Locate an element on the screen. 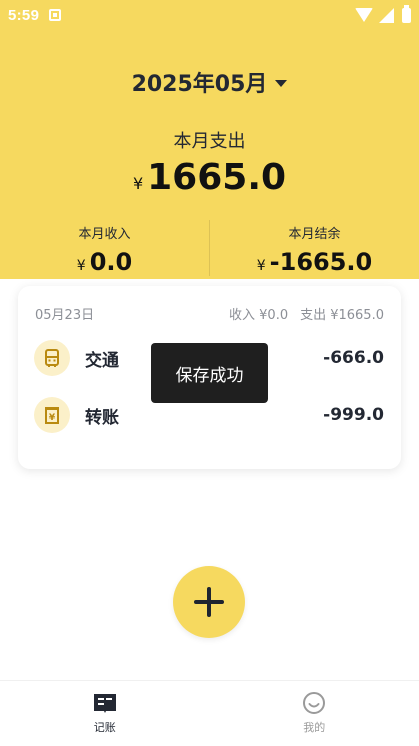  smile-icon is located at coordinates (314, 703).